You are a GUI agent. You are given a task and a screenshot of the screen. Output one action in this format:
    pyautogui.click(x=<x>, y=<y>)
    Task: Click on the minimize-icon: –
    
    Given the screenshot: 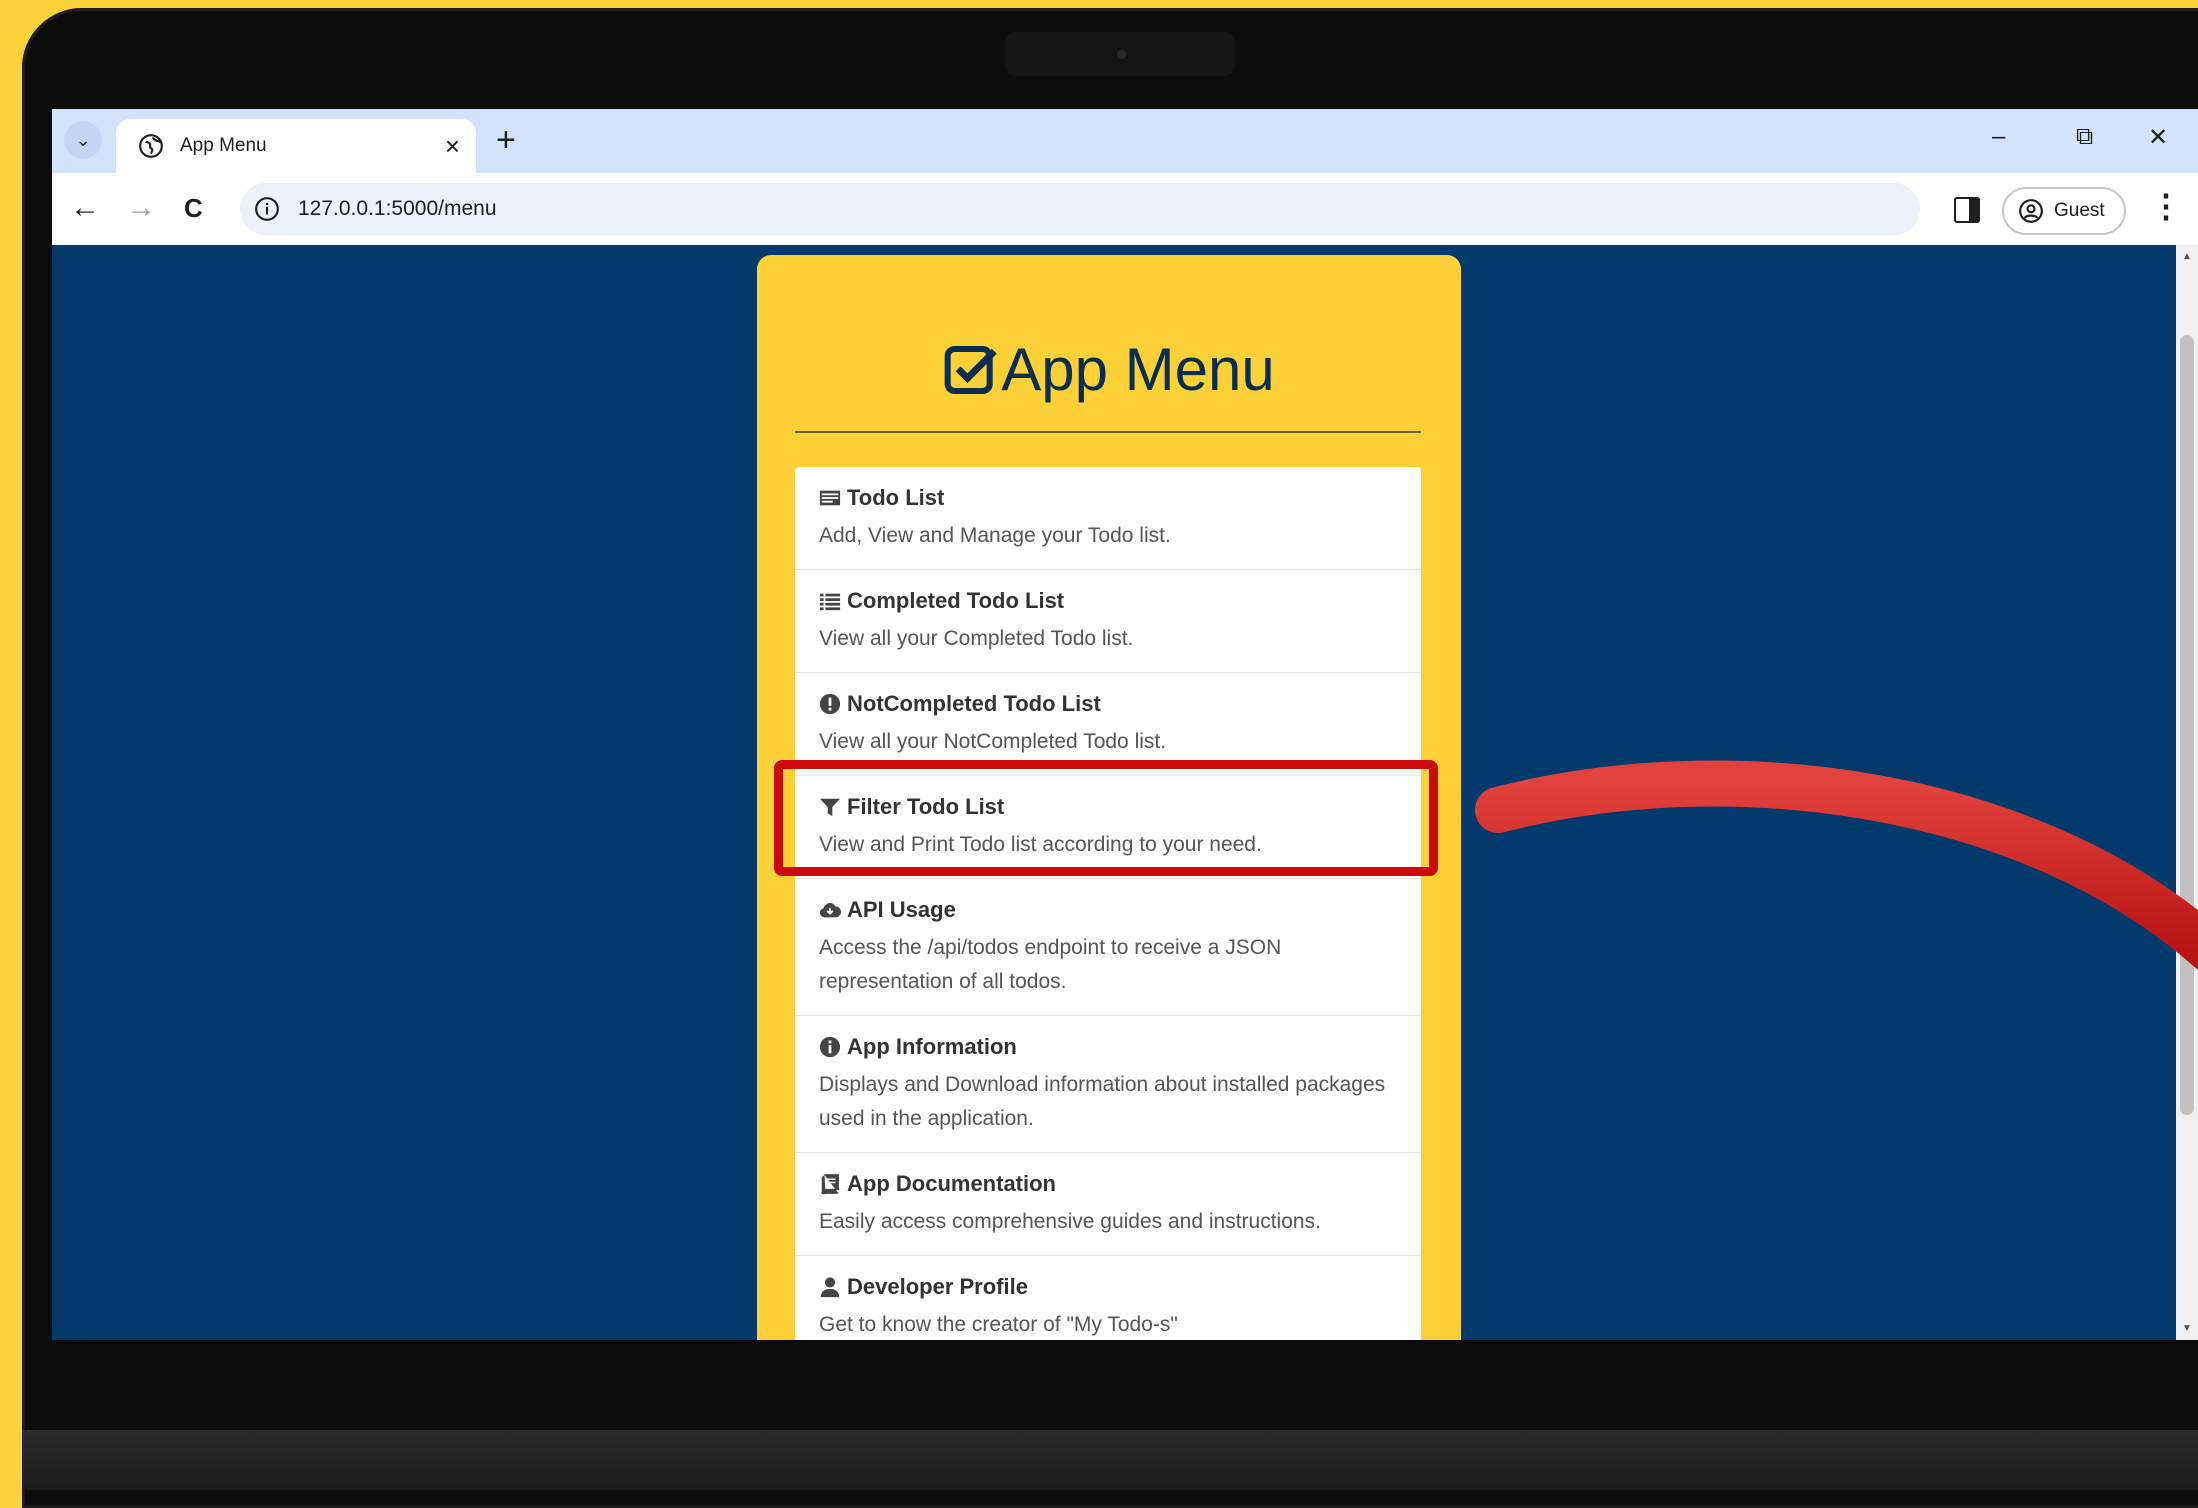 What is the action you would take?
    pyautogui.click(x=1998, y=137)
    